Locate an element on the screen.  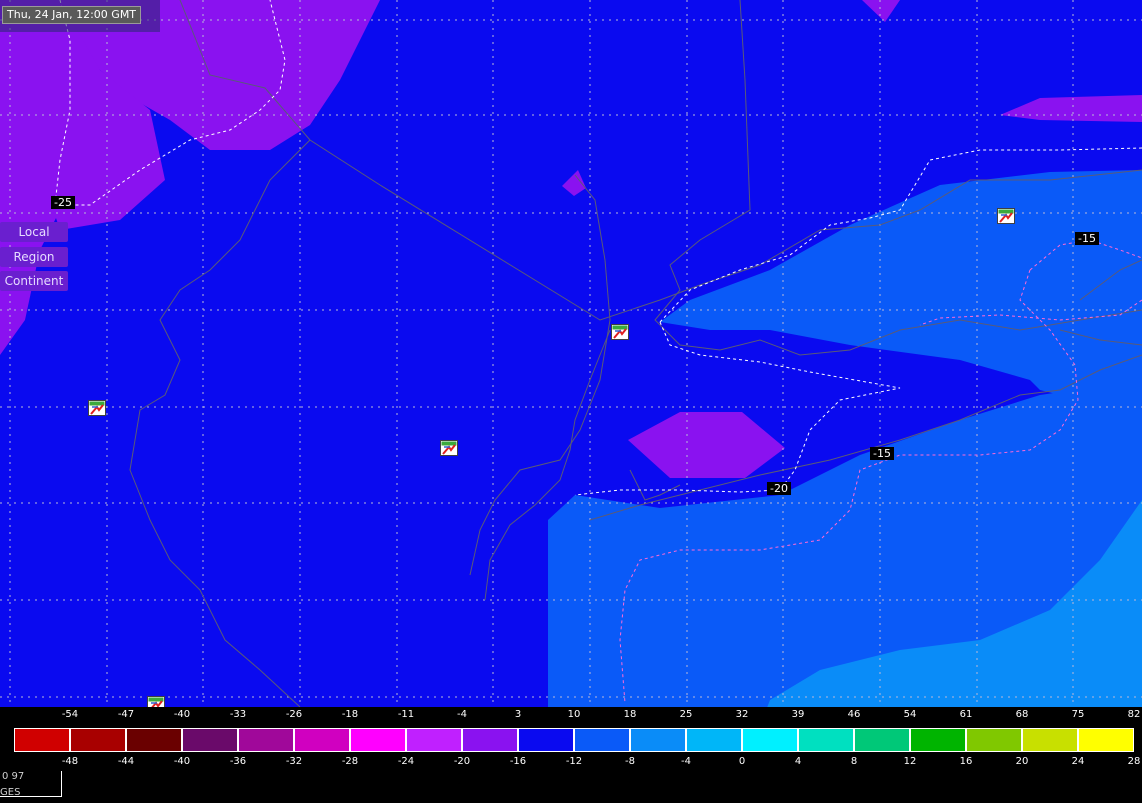
legend-tick-fahrenheit: 54 is located at coordinates (910, 714).